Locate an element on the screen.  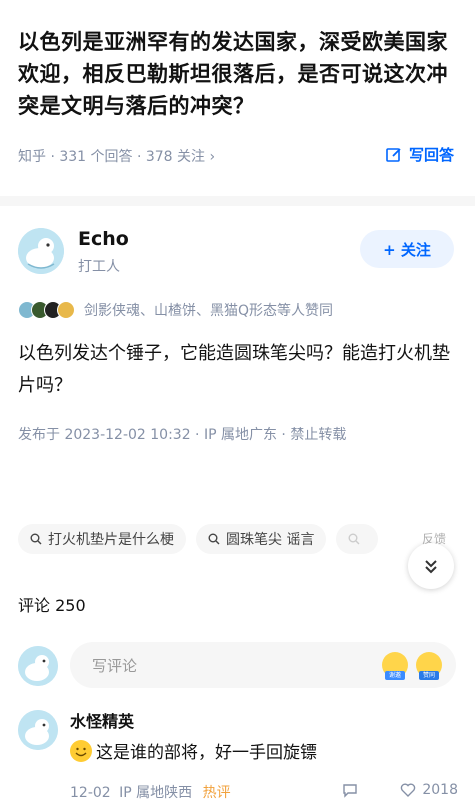
search-tag is located at coordinates (357, 539).